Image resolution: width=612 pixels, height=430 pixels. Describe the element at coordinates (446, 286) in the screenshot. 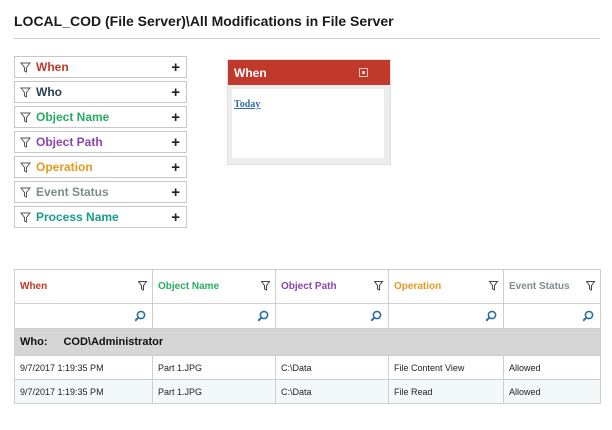

I see `column-header-operation: Operation` at that location.